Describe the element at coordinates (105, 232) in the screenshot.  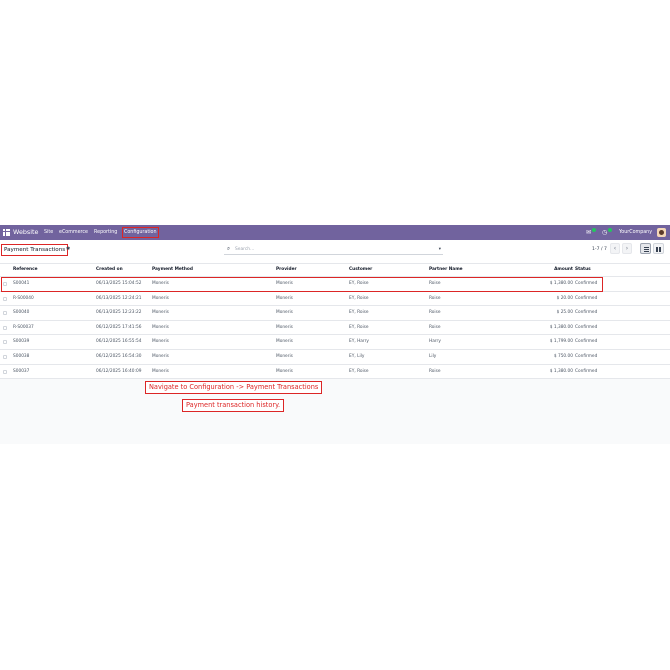
I see `menu-reporting: Reporting` at that location.